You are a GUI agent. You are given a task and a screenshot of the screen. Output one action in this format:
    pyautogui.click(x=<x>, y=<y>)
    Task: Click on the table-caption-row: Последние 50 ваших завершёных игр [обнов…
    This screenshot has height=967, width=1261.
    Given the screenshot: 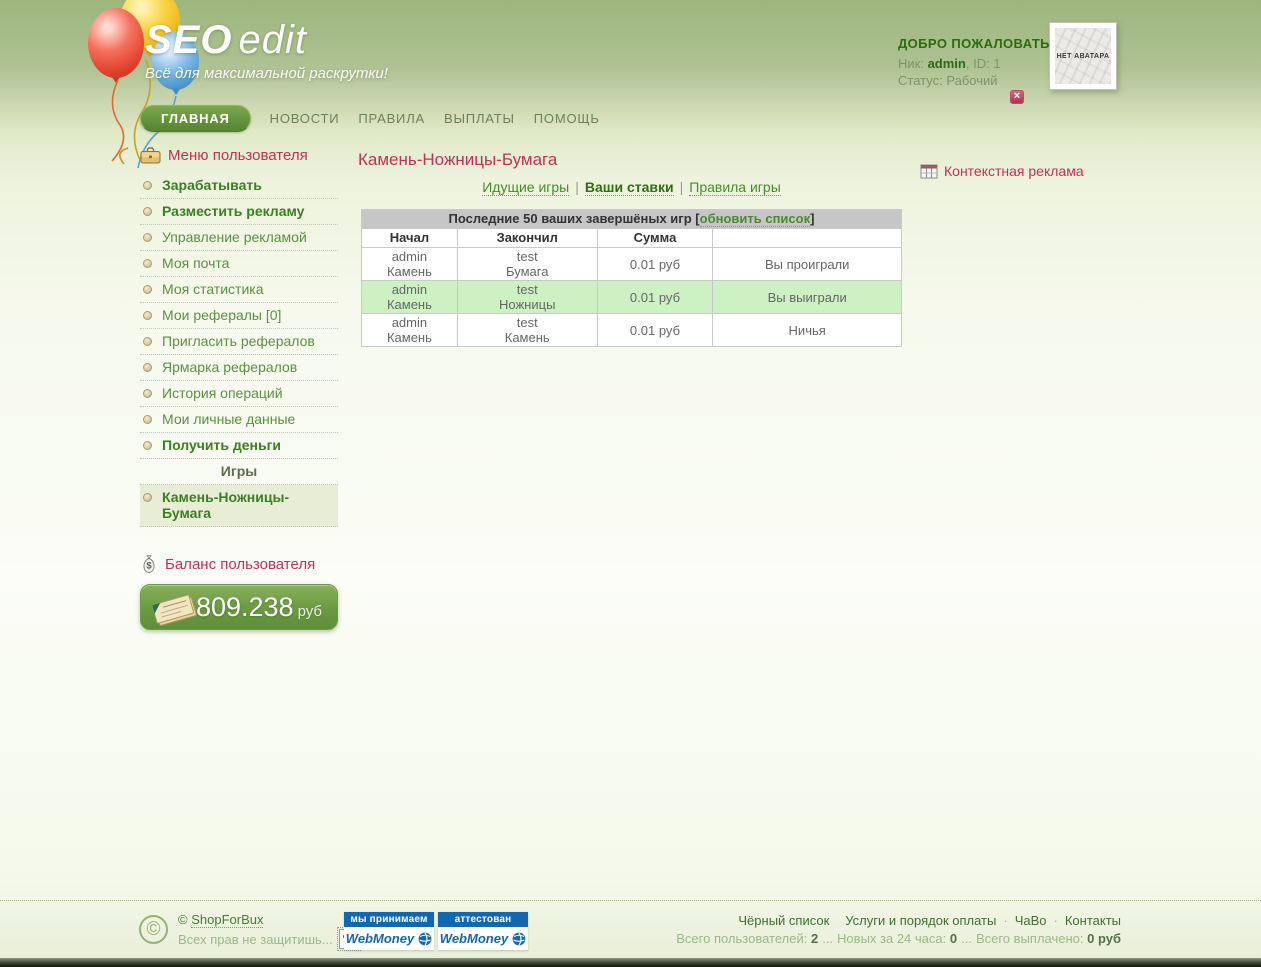 What is the action you would take?
    pyautogui.click(x=631, y=219)
    